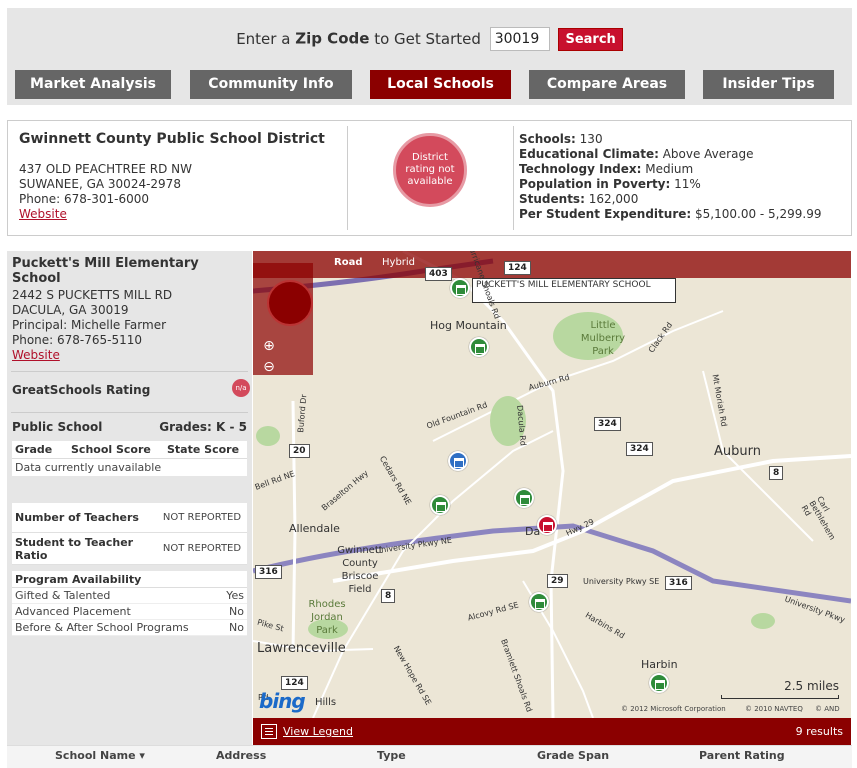 This screenshot has width=857, height=768. I want to click on map-copyright: © 2012 Microsoft Corporation, so click(673, 709).